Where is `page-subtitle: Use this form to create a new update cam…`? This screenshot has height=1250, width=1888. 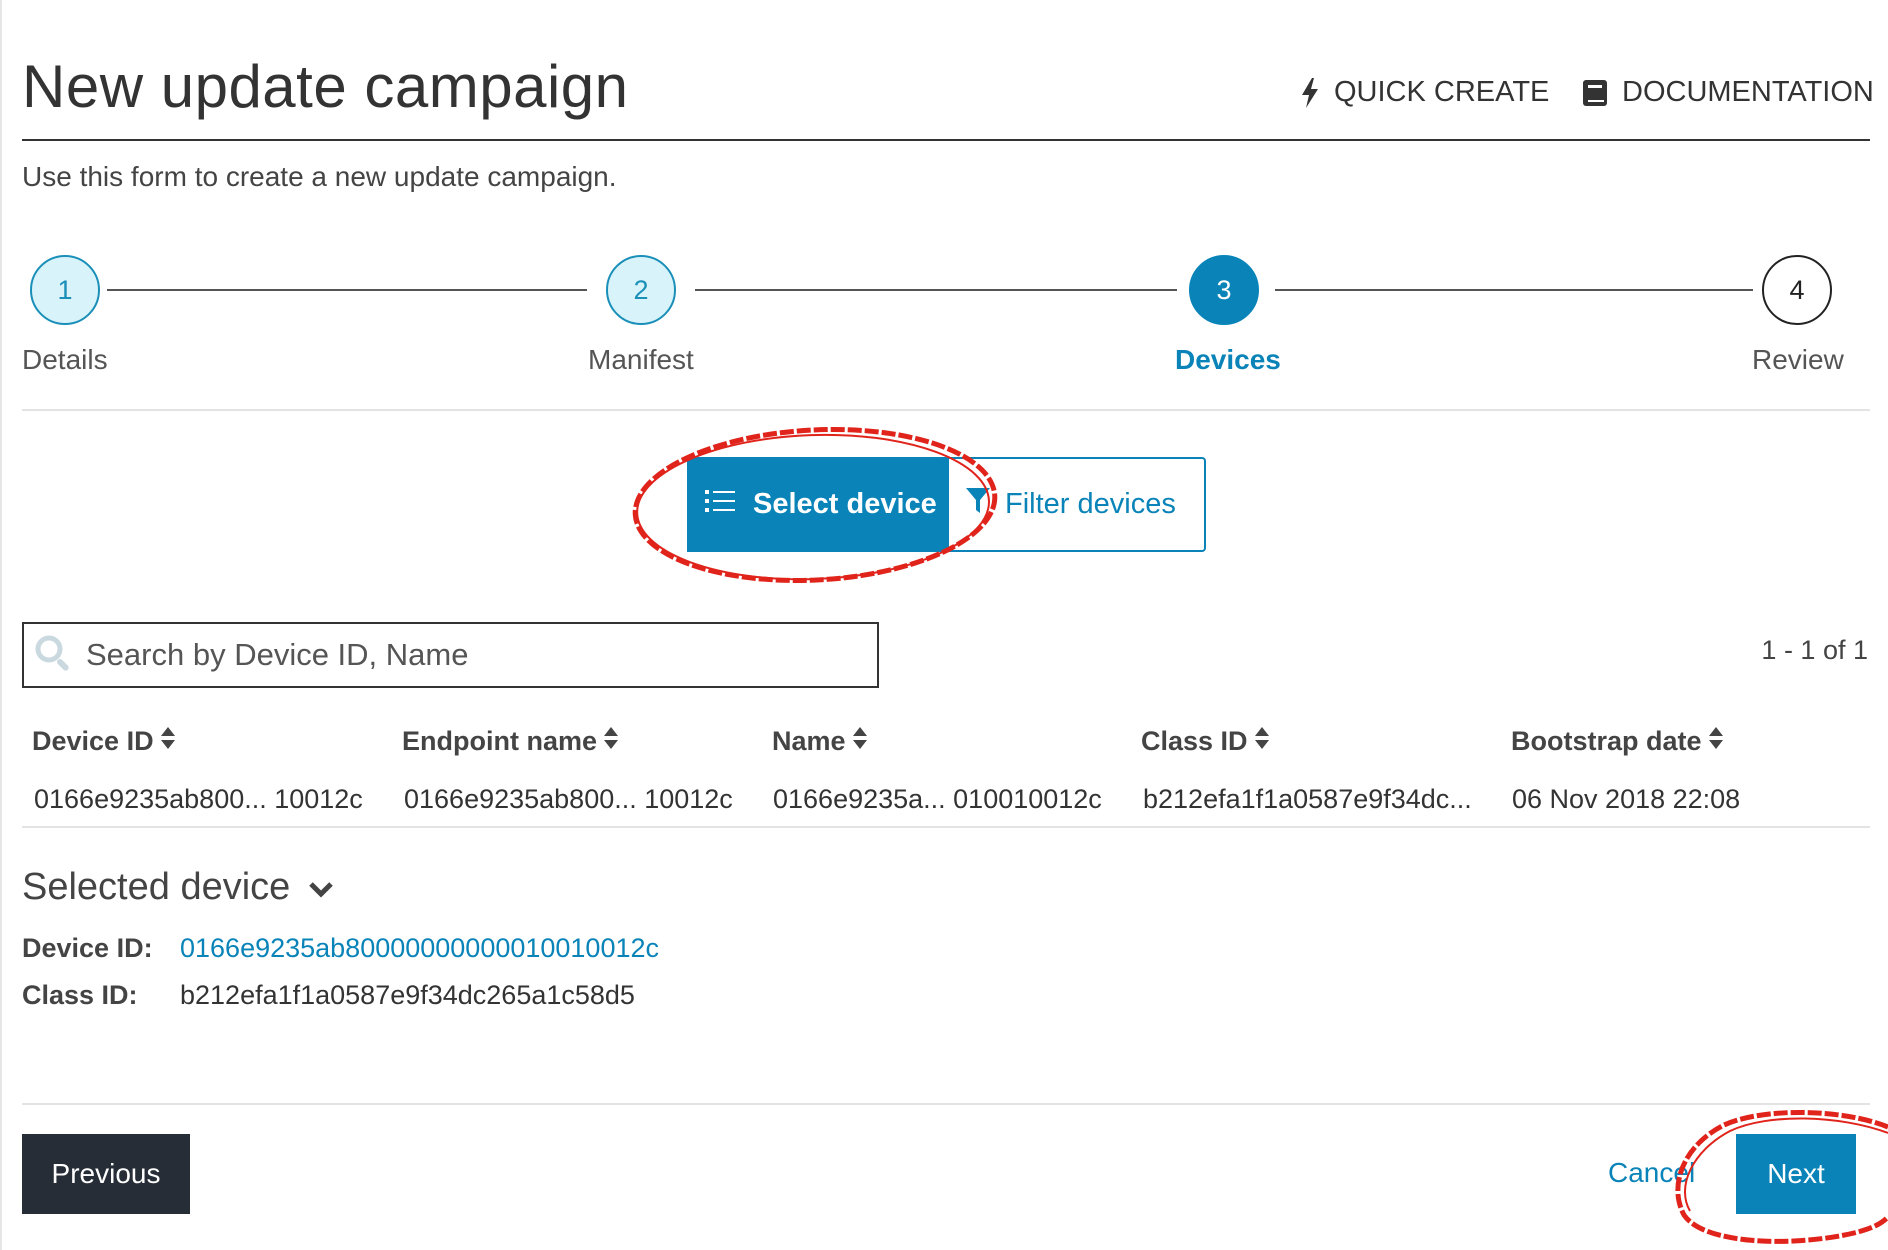 page-subtitle: Use this form to create a new update cam… is located at coordinates (319, 176).